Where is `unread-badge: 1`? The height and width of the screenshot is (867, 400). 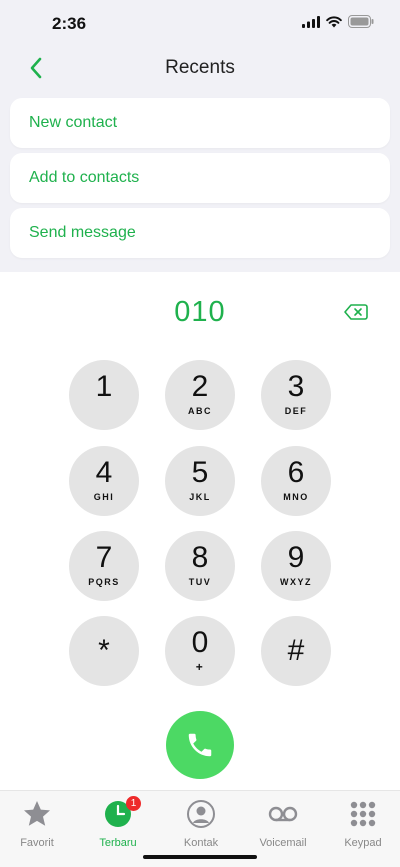 unread-badge: 1 is located at coordinates (133, 803).